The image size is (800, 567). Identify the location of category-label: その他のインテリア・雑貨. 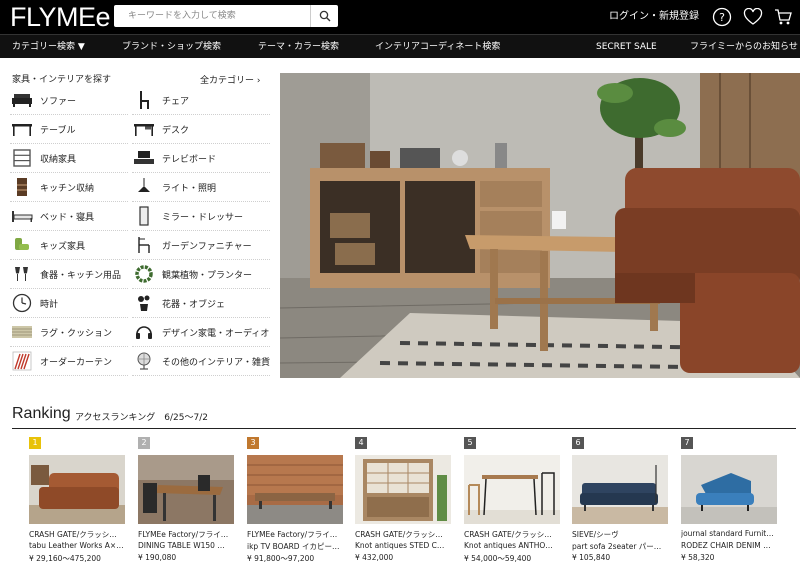
(216, 362).